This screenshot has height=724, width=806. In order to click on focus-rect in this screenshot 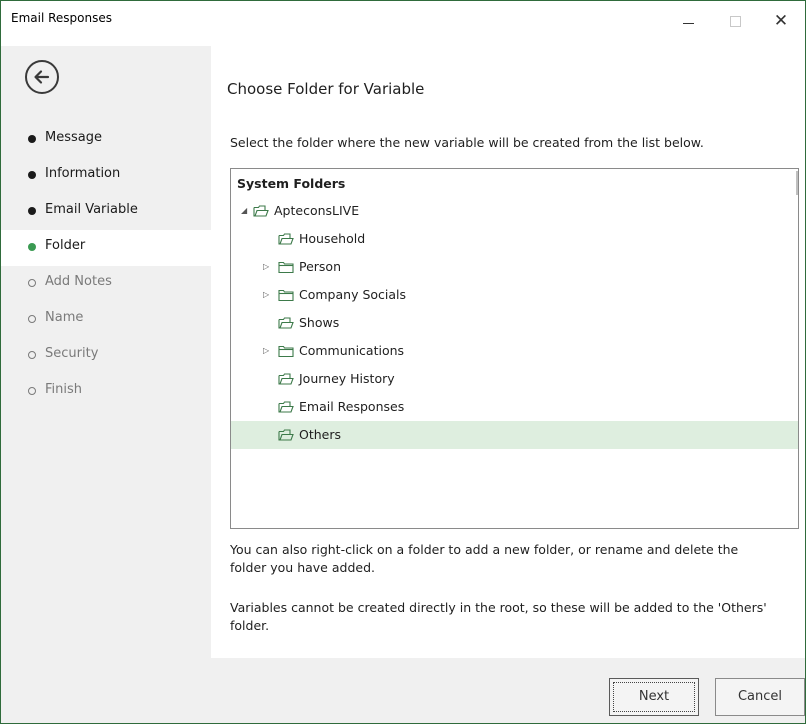, I will do `click(654, 697)`.